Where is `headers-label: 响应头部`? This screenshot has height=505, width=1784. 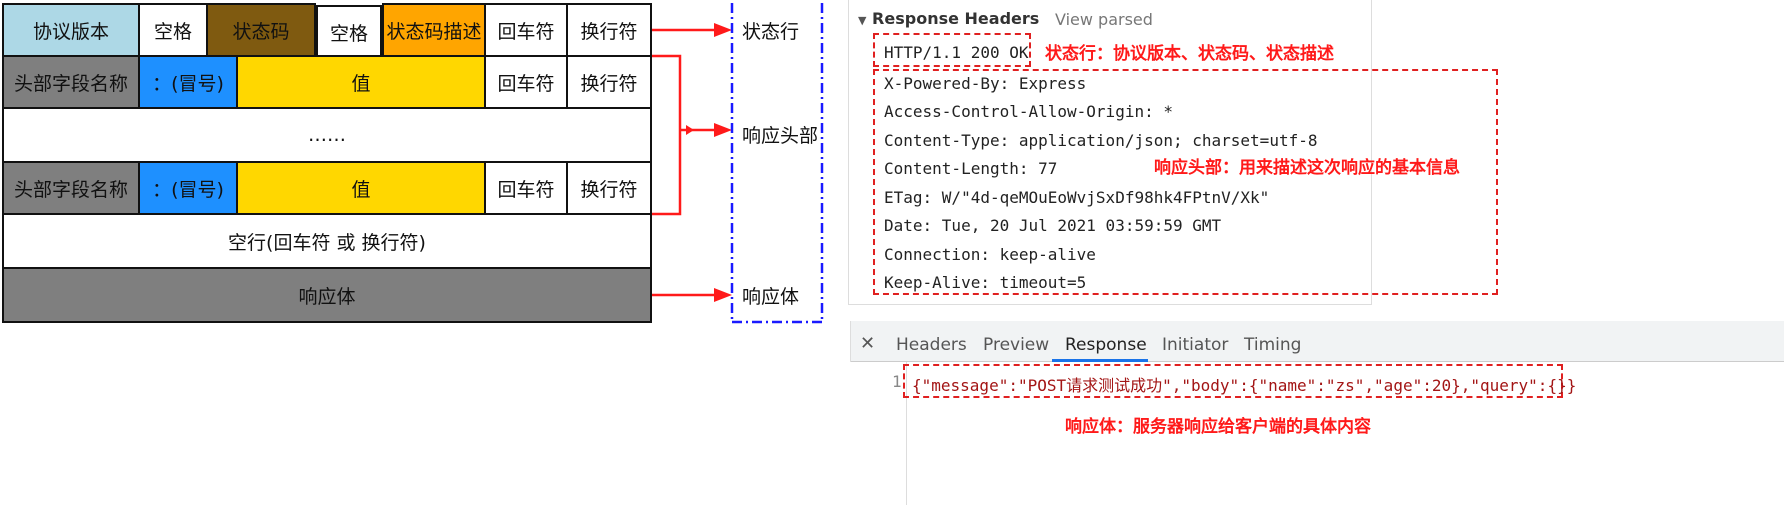 headers-label: 响应头部 is located at coordinates (780, 136).